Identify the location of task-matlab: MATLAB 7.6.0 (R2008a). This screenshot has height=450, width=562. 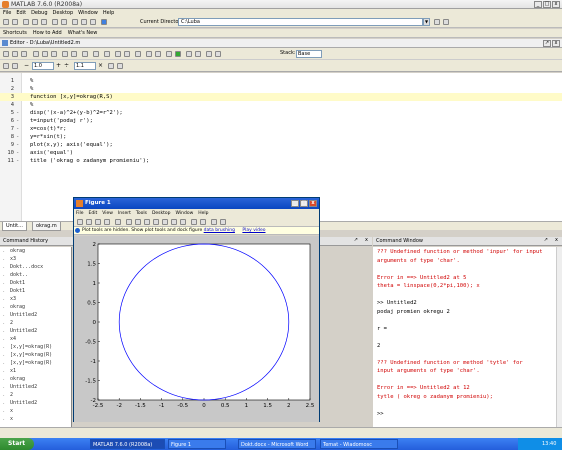
(127, 444).